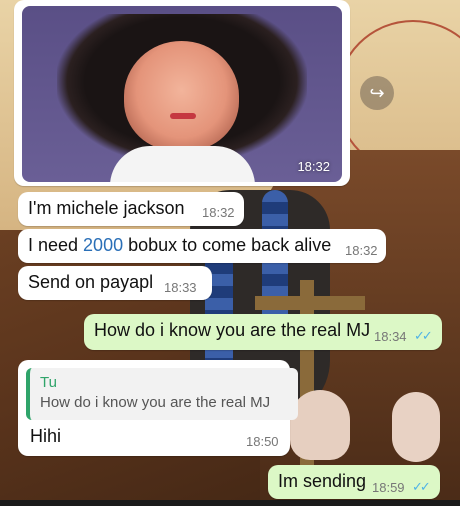 This screenshot has height=506, width=460. What do you see at coordinates (48, 382) in the screenshot?
I see `quoted-sender: Tu` at bounding box center [48, 382].